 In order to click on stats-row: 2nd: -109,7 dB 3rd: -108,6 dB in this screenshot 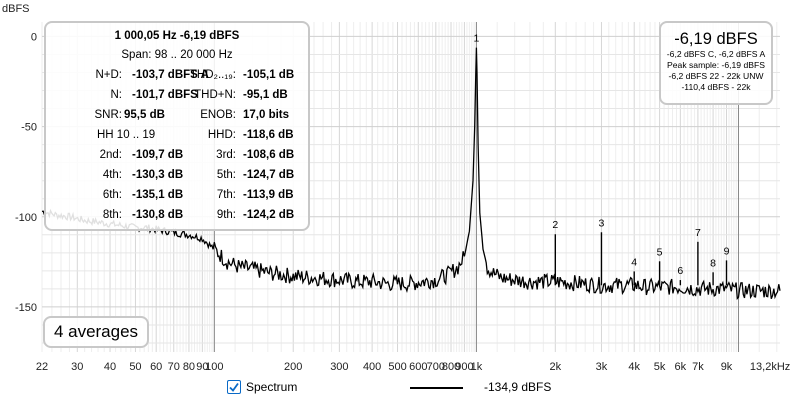, I will do `click(177, 155)`.